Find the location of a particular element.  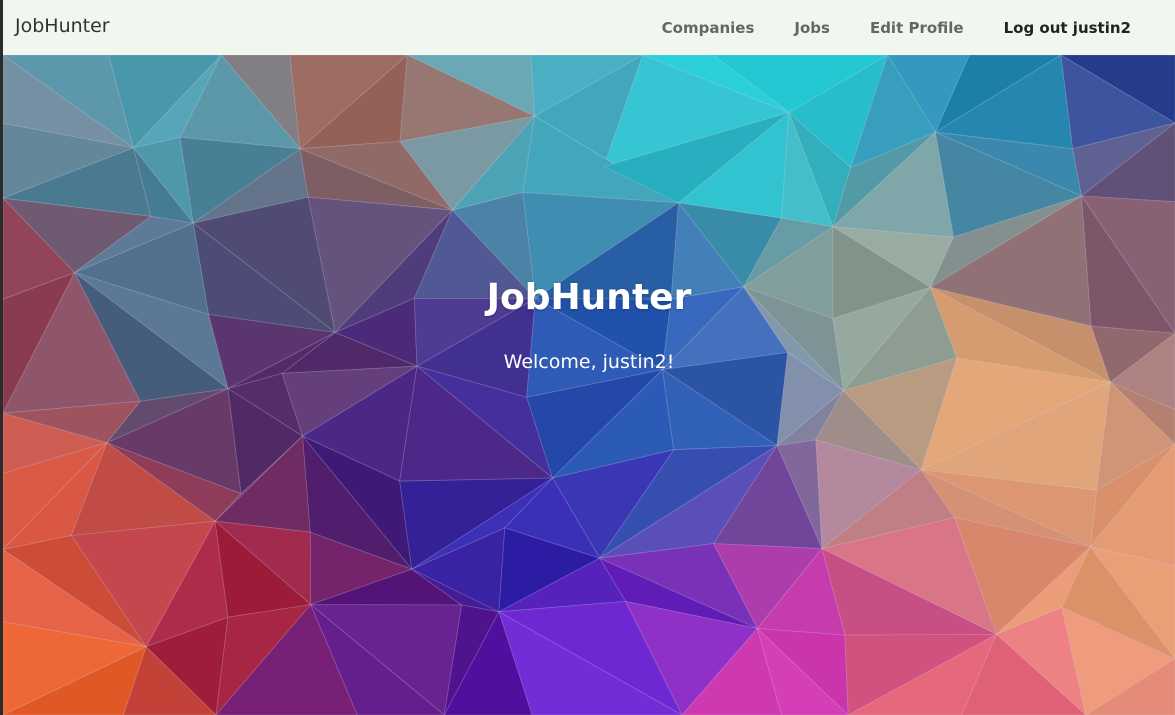

window-edge is located at coordinates (1, 357).